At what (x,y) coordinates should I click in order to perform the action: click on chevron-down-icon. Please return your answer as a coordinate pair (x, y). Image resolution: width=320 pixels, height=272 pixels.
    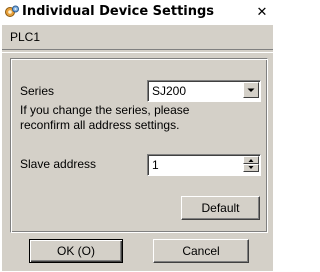
    Looking at the image, I should click on (251, 90).